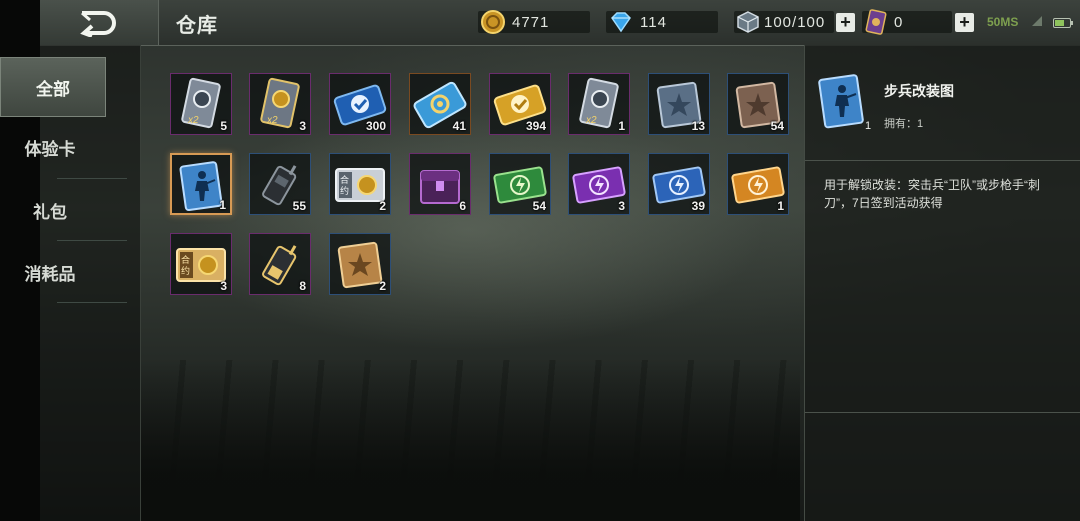  I want to click on category-consumables: 消耗品, so click(50, 272).